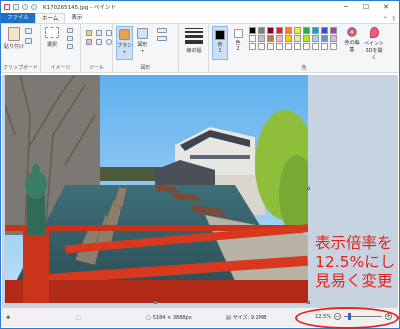 Image resolution: width=400 pixels, height=329 pixels. What do you see at coordinates (220, 35) in the screenshot?
I see `color1-swatch` at bounding box center [220, 35].